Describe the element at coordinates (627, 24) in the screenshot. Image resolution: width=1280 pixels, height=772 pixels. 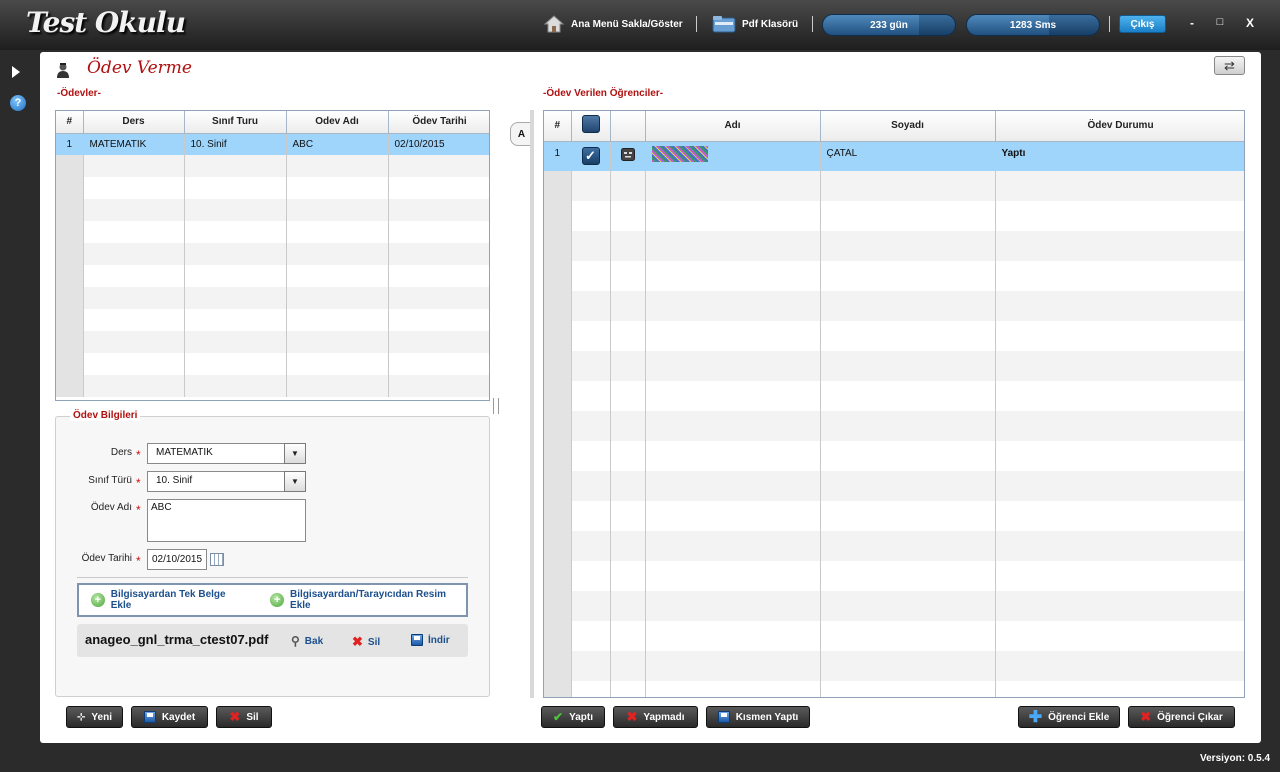
I see `menu-toggle-label: Ana Menü Sakla/Göster` at that location.